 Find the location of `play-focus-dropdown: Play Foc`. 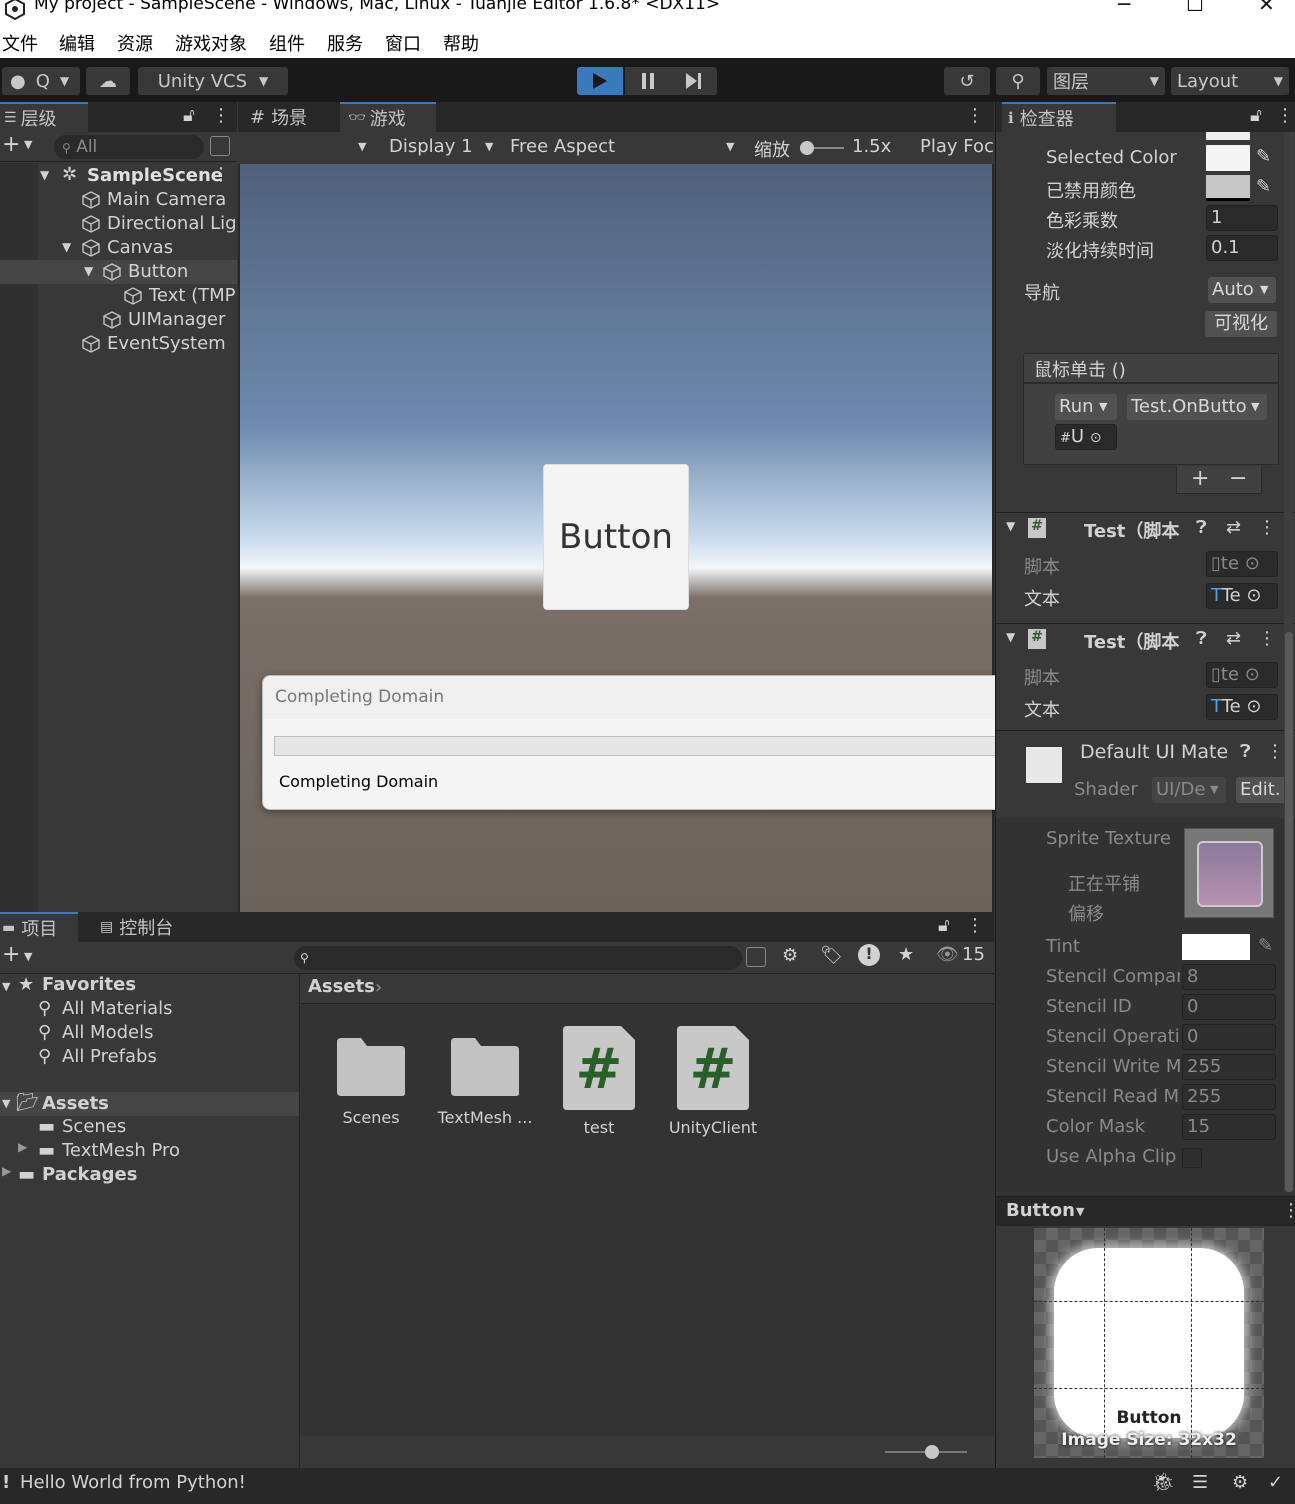

play-focus-dropdown: Play Foc is located at coordinates (954, 148).